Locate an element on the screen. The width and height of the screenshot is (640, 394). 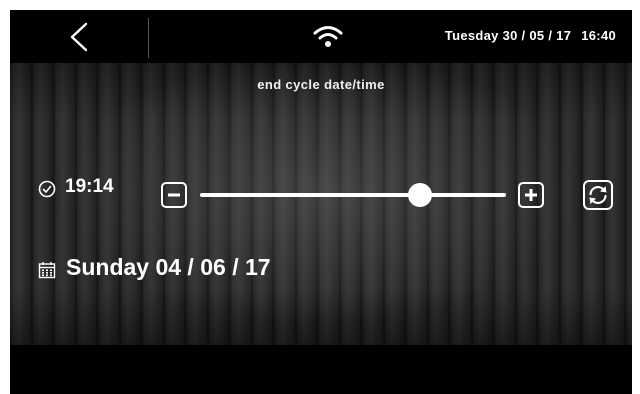
sync-button is located at coordinates (598, 195).